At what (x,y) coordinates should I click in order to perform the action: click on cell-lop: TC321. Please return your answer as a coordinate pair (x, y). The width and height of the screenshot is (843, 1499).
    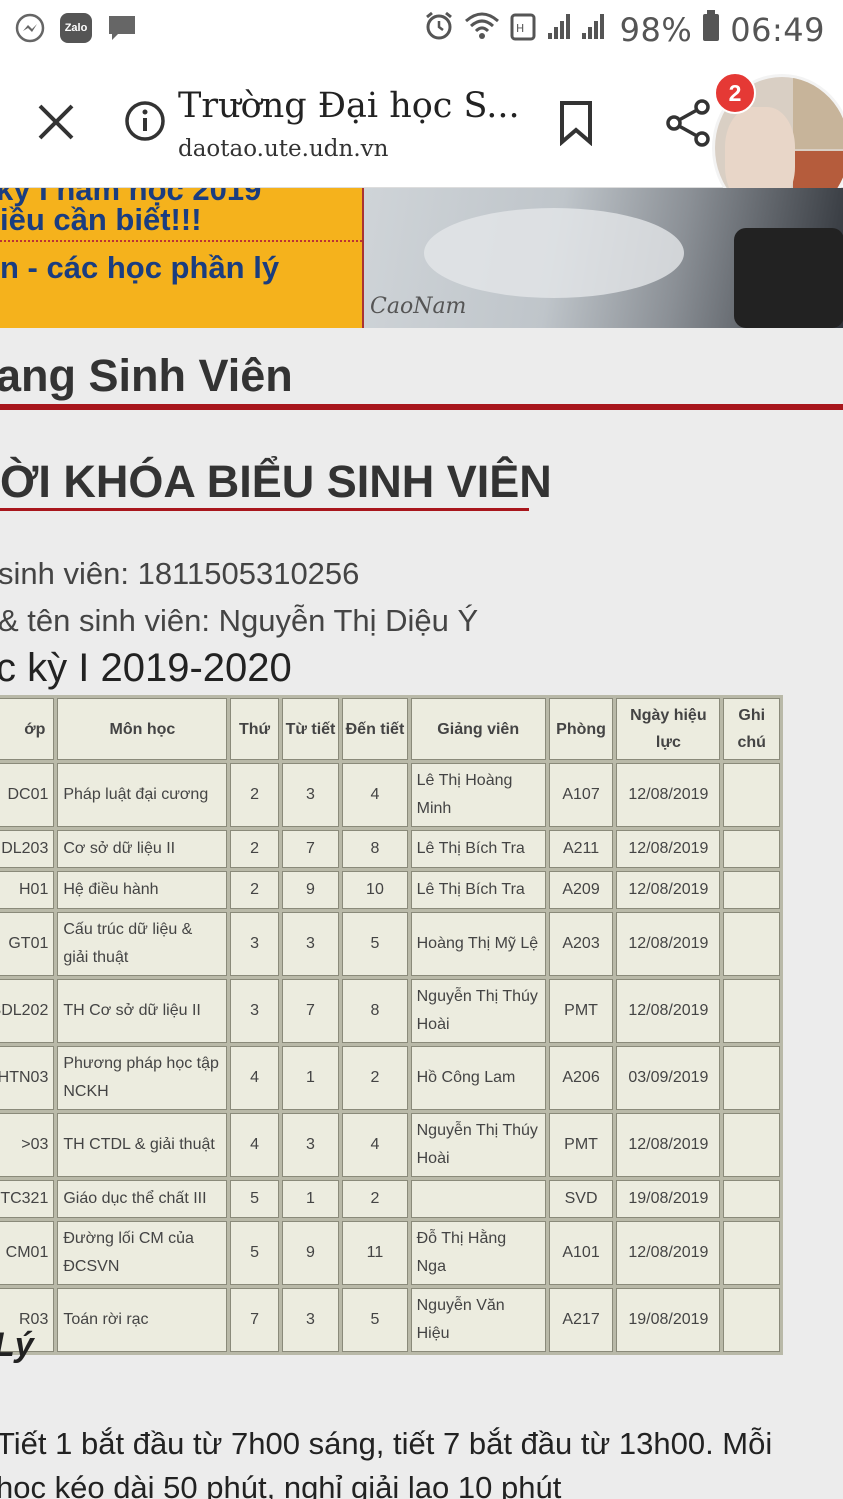
    Looking at the image, I should click on (27, 1199).